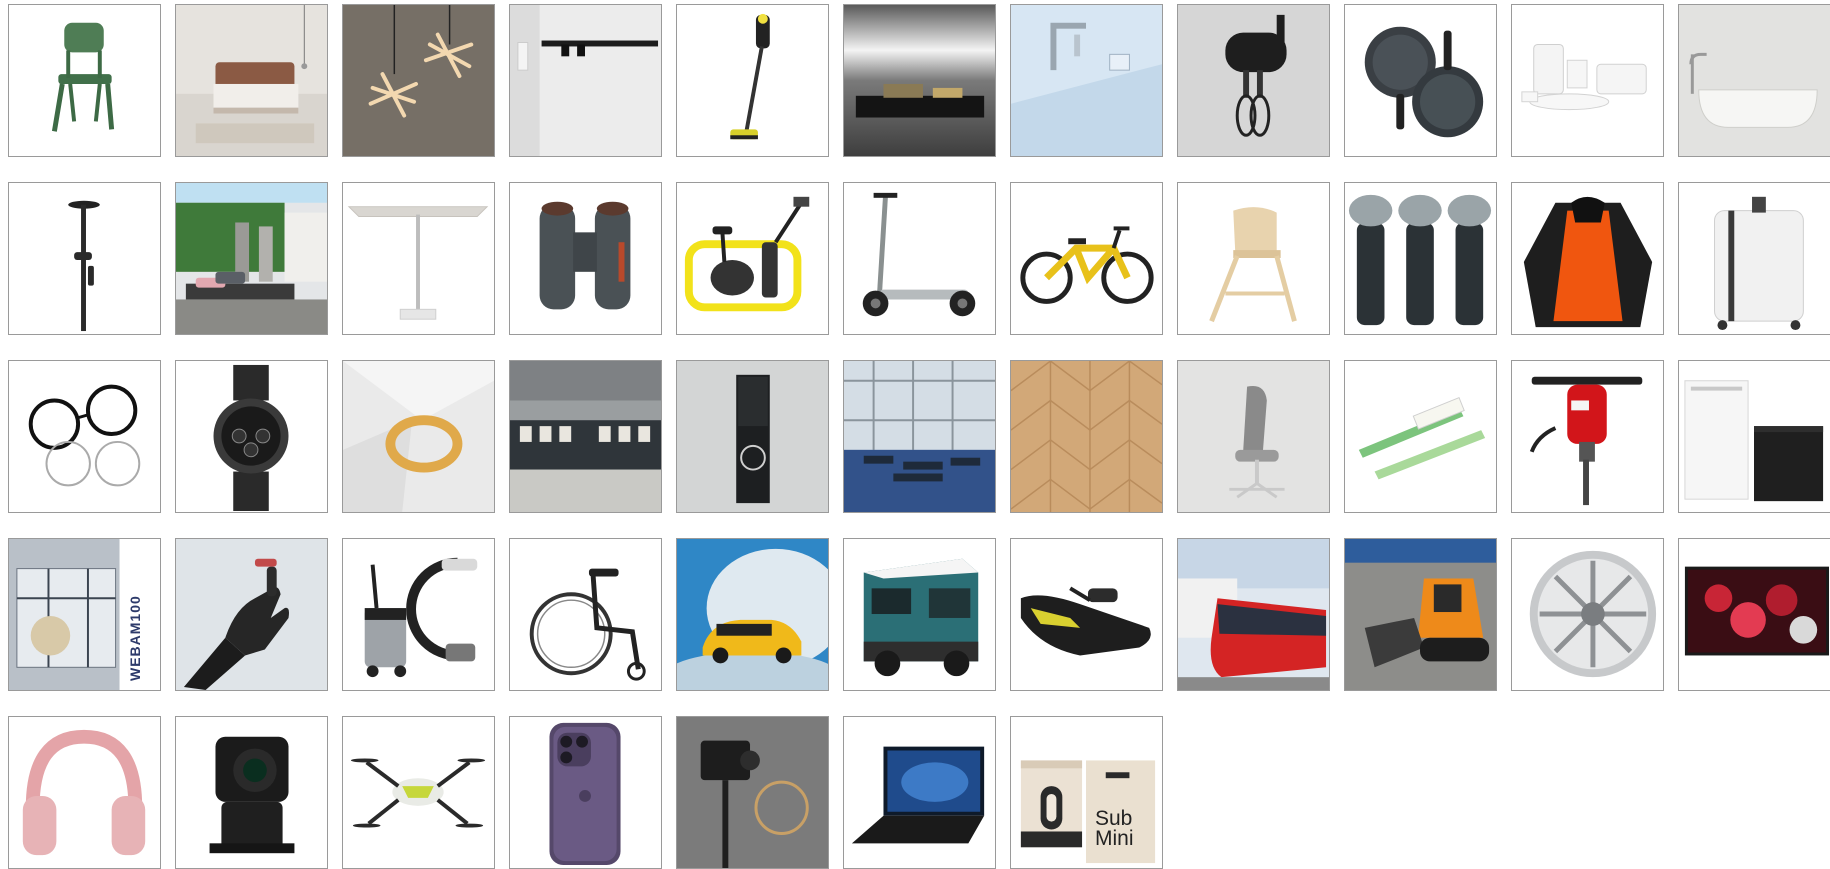 The image size is (1830, 869). I want to click on airport-lounge-icon, so click(919, 436).